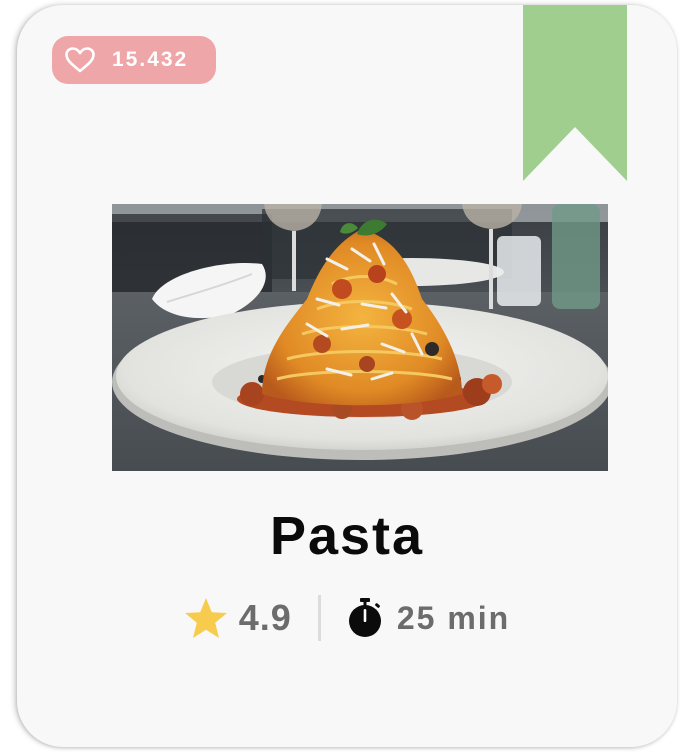 The height and width of the screenshot is (755, 686). What do you see at coordinates (453, 617) in the screenshot?
I see `cook-time: 25 min` at bounding box center [453, 617].